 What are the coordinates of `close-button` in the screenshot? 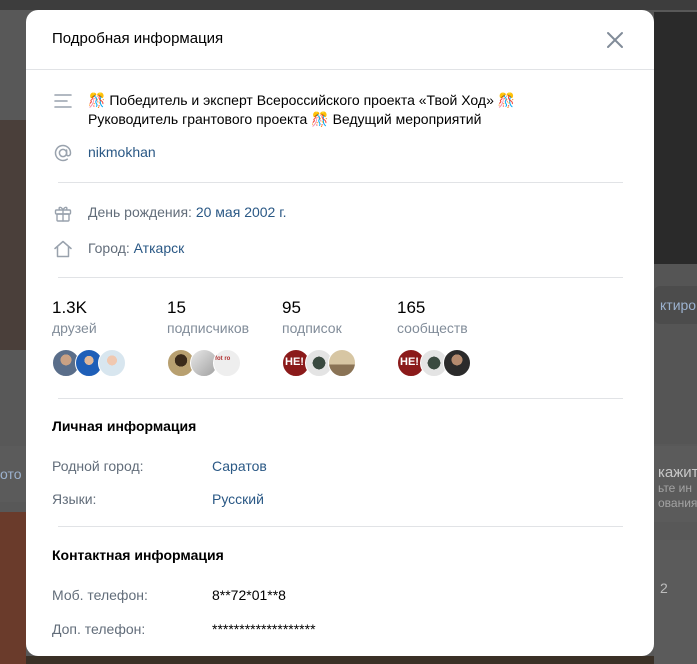 It's located at (615, 40).